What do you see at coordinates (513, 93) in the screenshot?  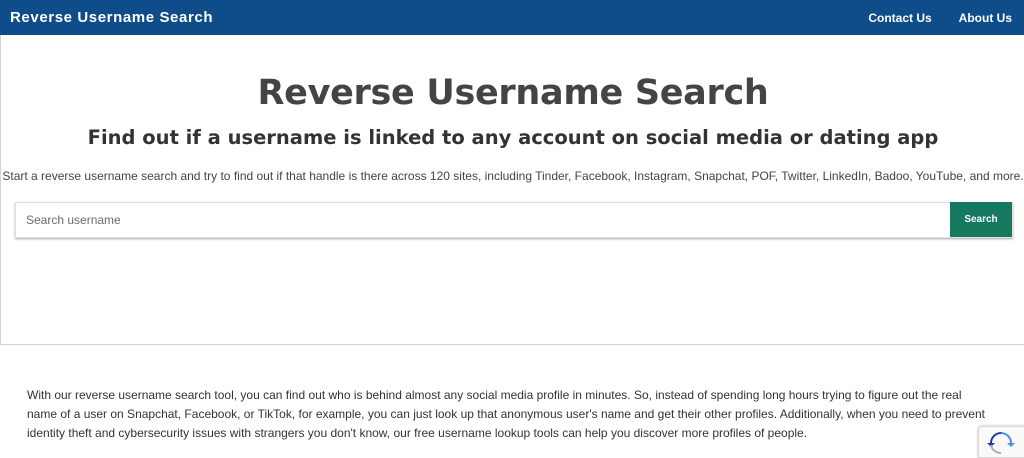 I see `page-title: Reverse Username Search` at bounding box center [513, 93].